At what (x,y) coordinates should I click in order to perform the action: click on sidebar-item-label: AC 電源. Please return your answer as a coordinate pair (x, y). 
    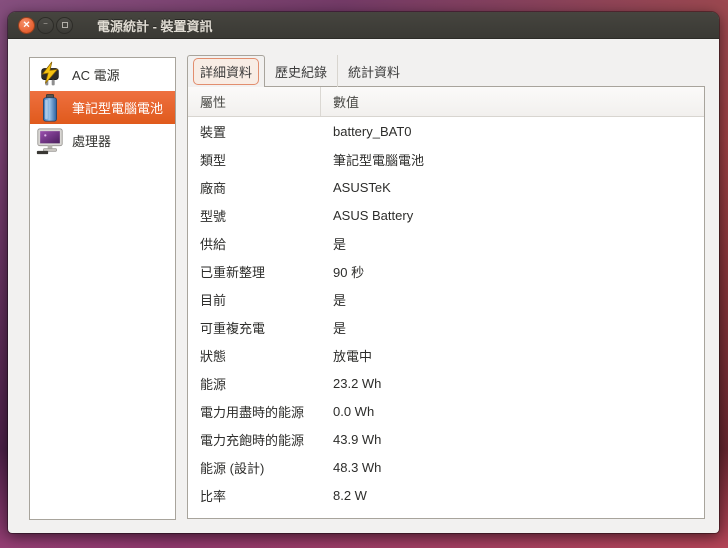
    Looking at the image, I should click on (96, 75).